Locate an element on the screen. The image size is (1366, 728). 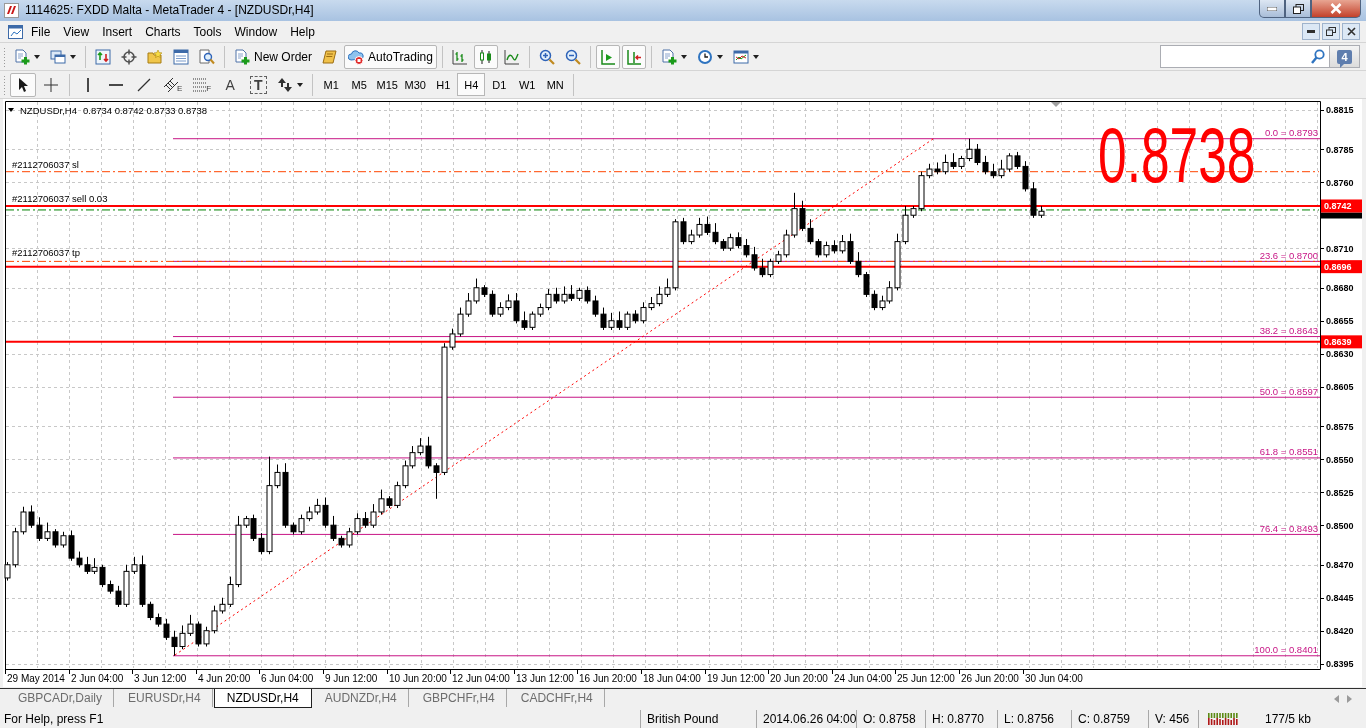
status-text: O: 0.8758 is located at coordinates (890, 719).